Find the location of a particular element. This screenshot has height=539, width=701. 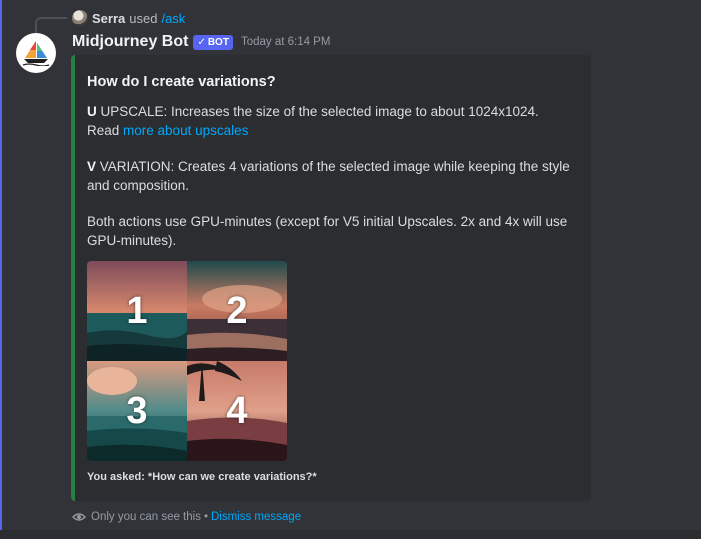

eye-icon is located at coordinates (79, 517).